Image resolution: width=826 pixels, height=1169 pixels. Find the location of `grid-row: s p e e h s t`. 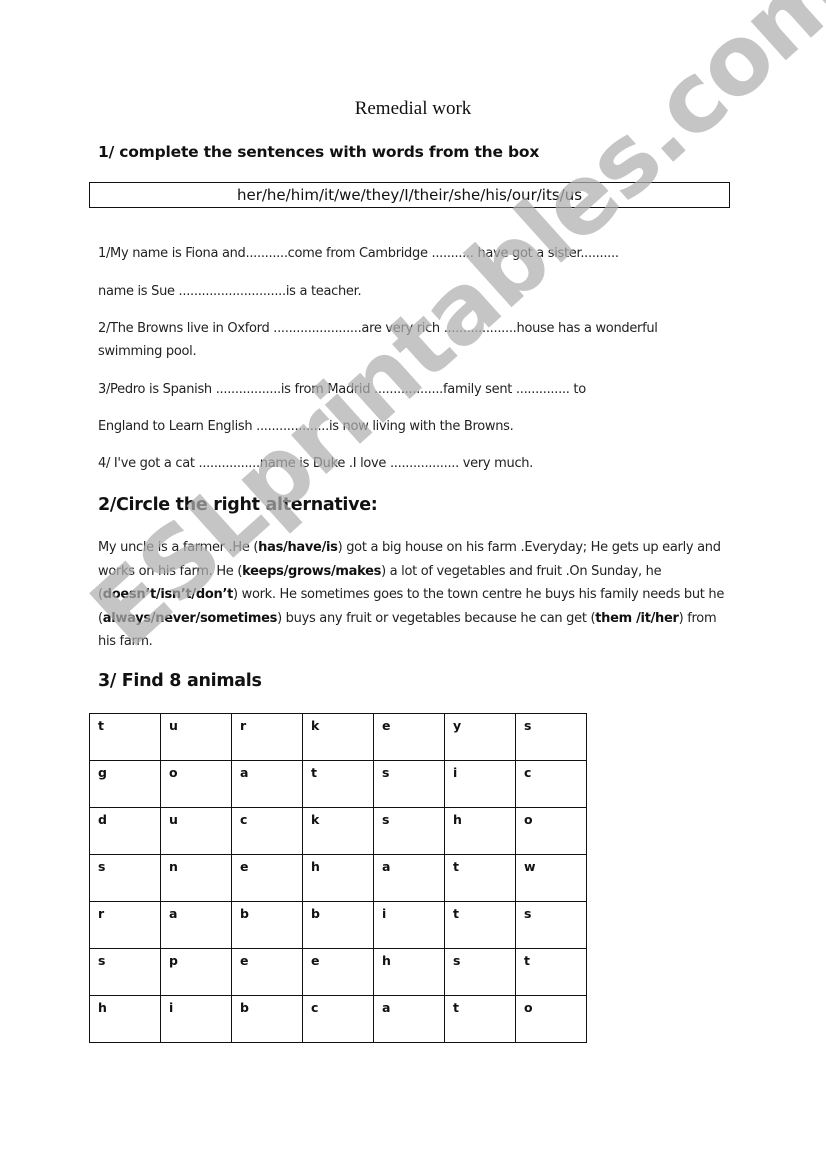

grid-row: s p e e h s t is located at coordinates (338, 972).